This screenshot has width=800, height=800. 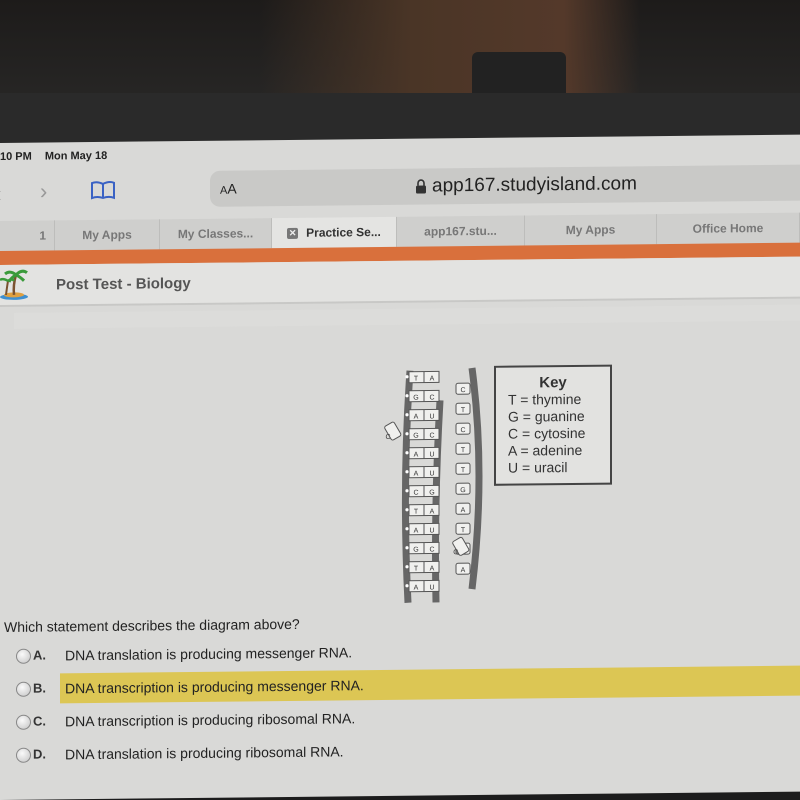 What do you see at coordinates (534, 185) in the screenshot?
I see `url-text: app167.studyisland.com` at bounding box center [534, 185].